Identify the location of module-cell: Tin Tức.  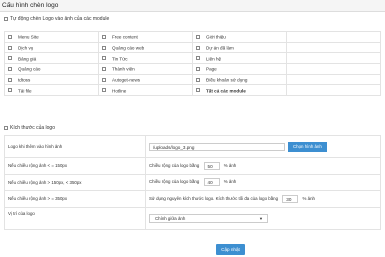
(145, 58).